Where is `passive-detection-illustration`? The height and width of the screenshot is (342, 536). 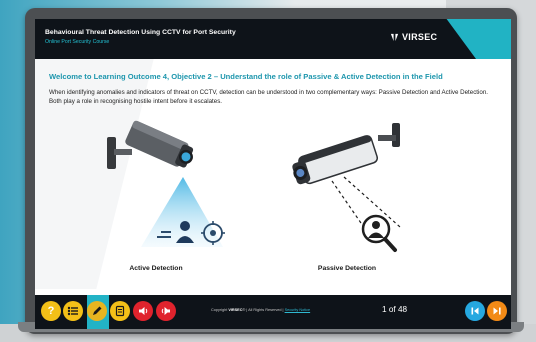
passive-detection-illustration is located at coordinates (346, 187).